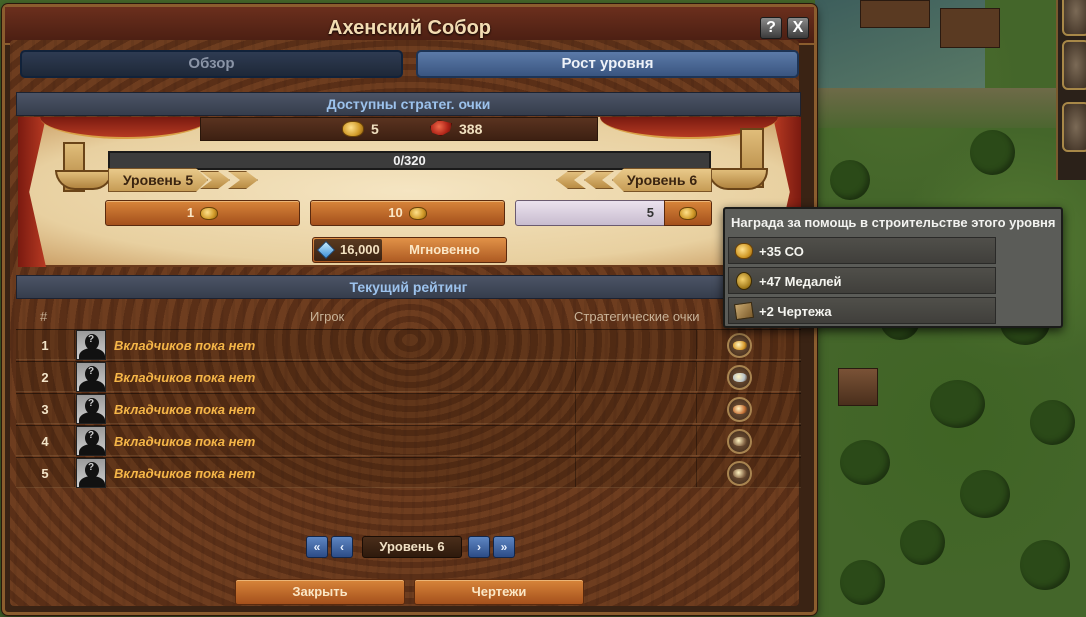 Image resolution: width=1086 pixels, height=617 pixels. What do you see at coordinates (800, 281) in the screenshot?
I see `reward-text: +47 Медалей` at bounding box center [800, 281].